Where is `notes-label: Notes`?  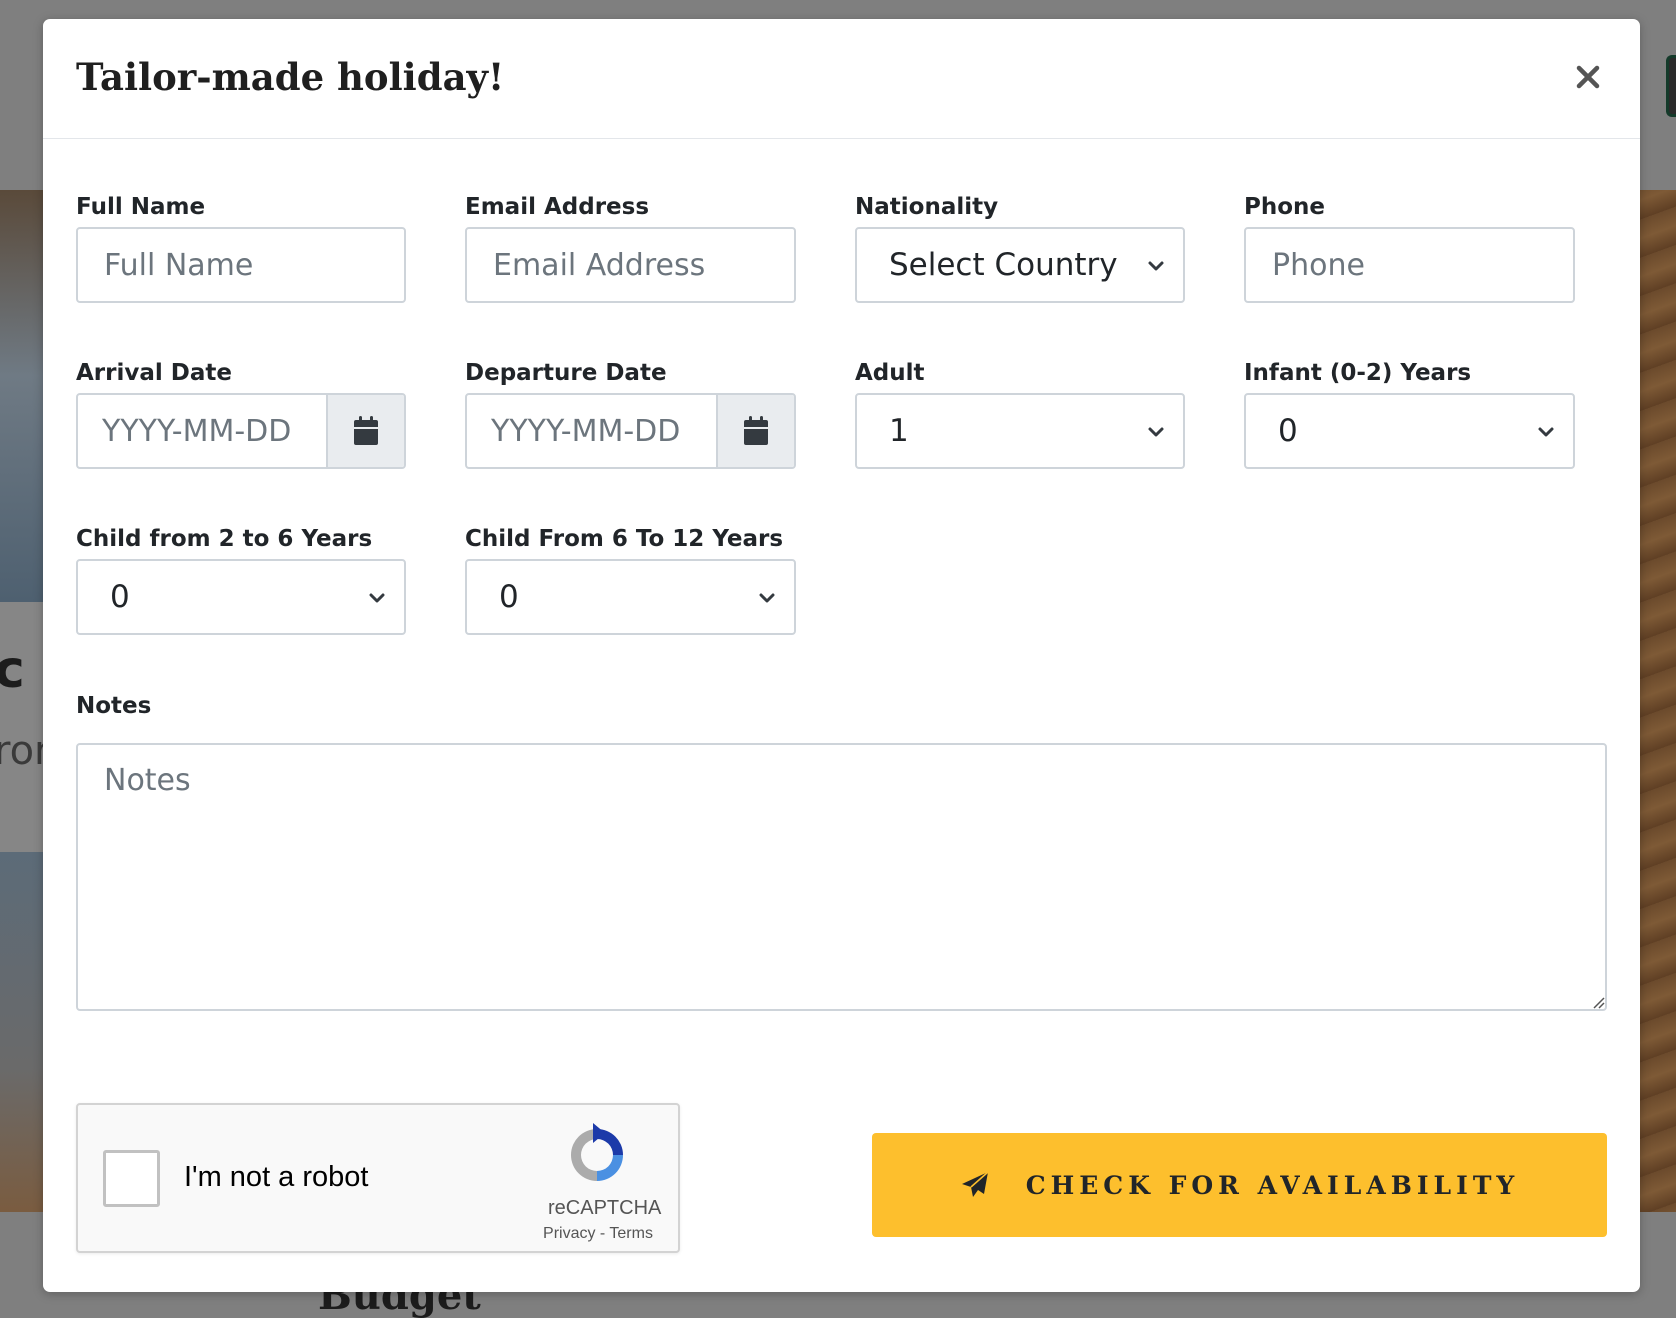
notes-label: Notes is located at coordinates (114, 706).